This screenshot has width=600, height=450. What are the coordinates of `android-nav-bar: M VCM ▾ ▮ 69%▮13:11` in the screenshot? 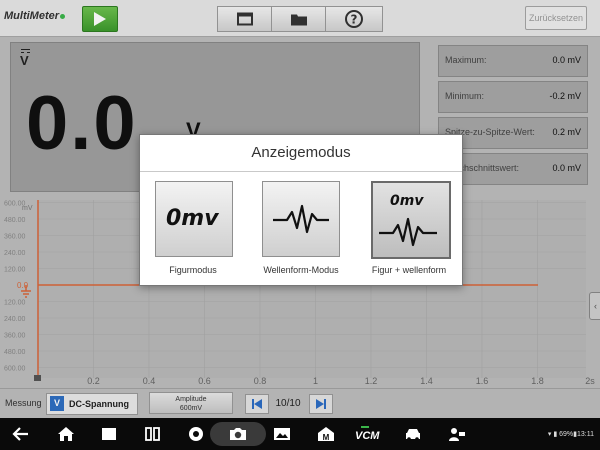 It's located at (300, 434).